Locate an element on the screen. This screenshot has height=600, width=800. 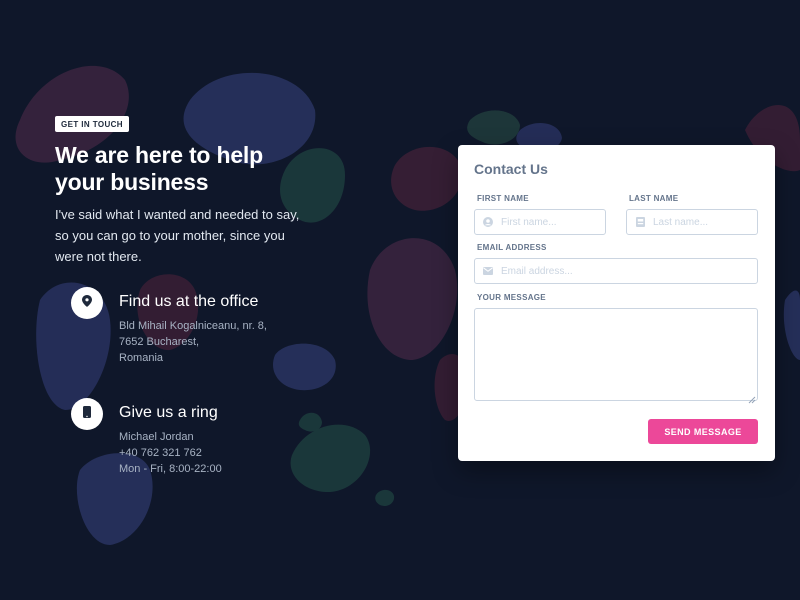
last-name-field-wrapper is located at coordinates (692, 222).